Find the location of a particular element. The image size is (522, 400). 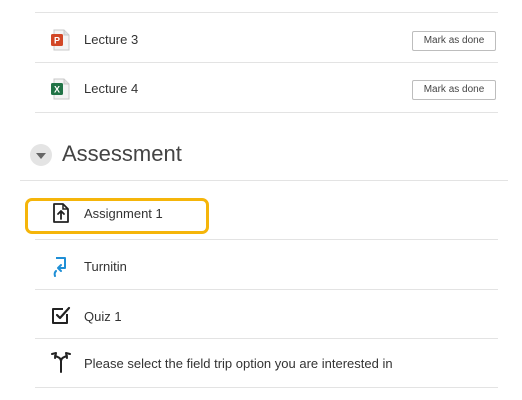

divider-bottom is located at coordinates (266, 387).